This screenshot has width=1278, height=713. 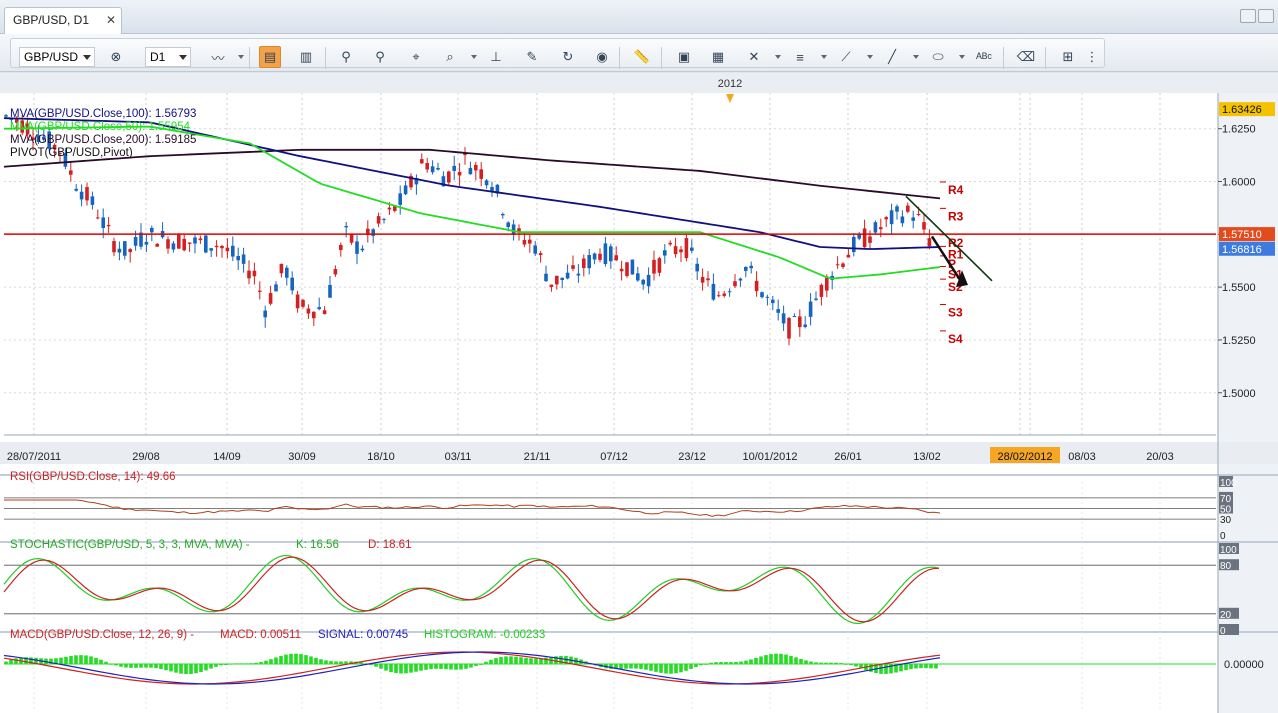 I want to click on fan-tool-icon: ⟋, so click(x=846, y=57).